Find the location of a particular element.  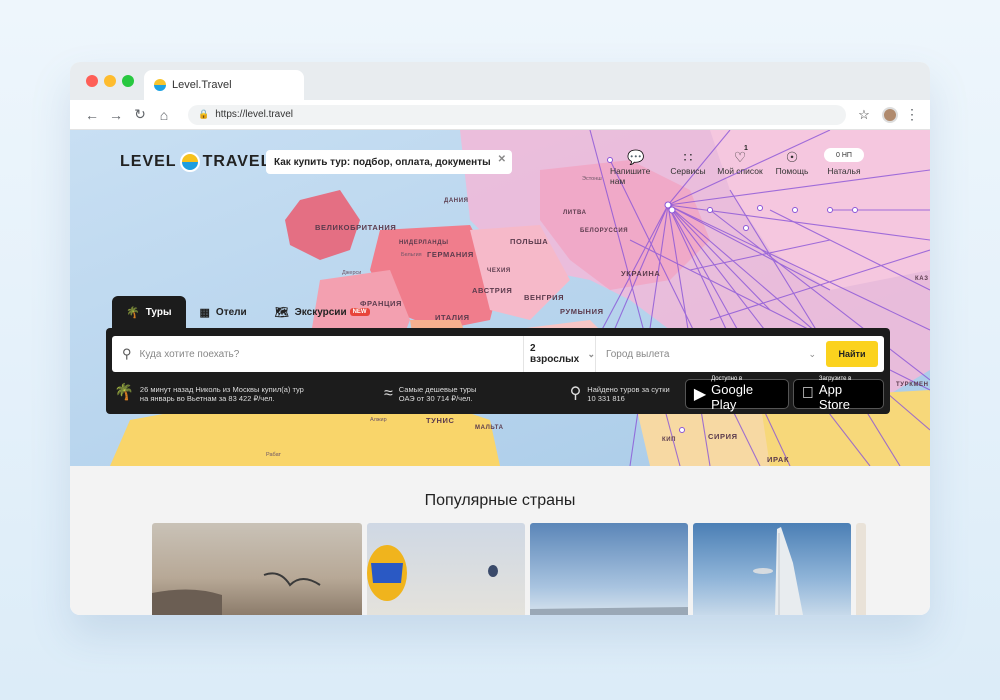

back-arrow-icon: ← is located at coordinates (92, 115).